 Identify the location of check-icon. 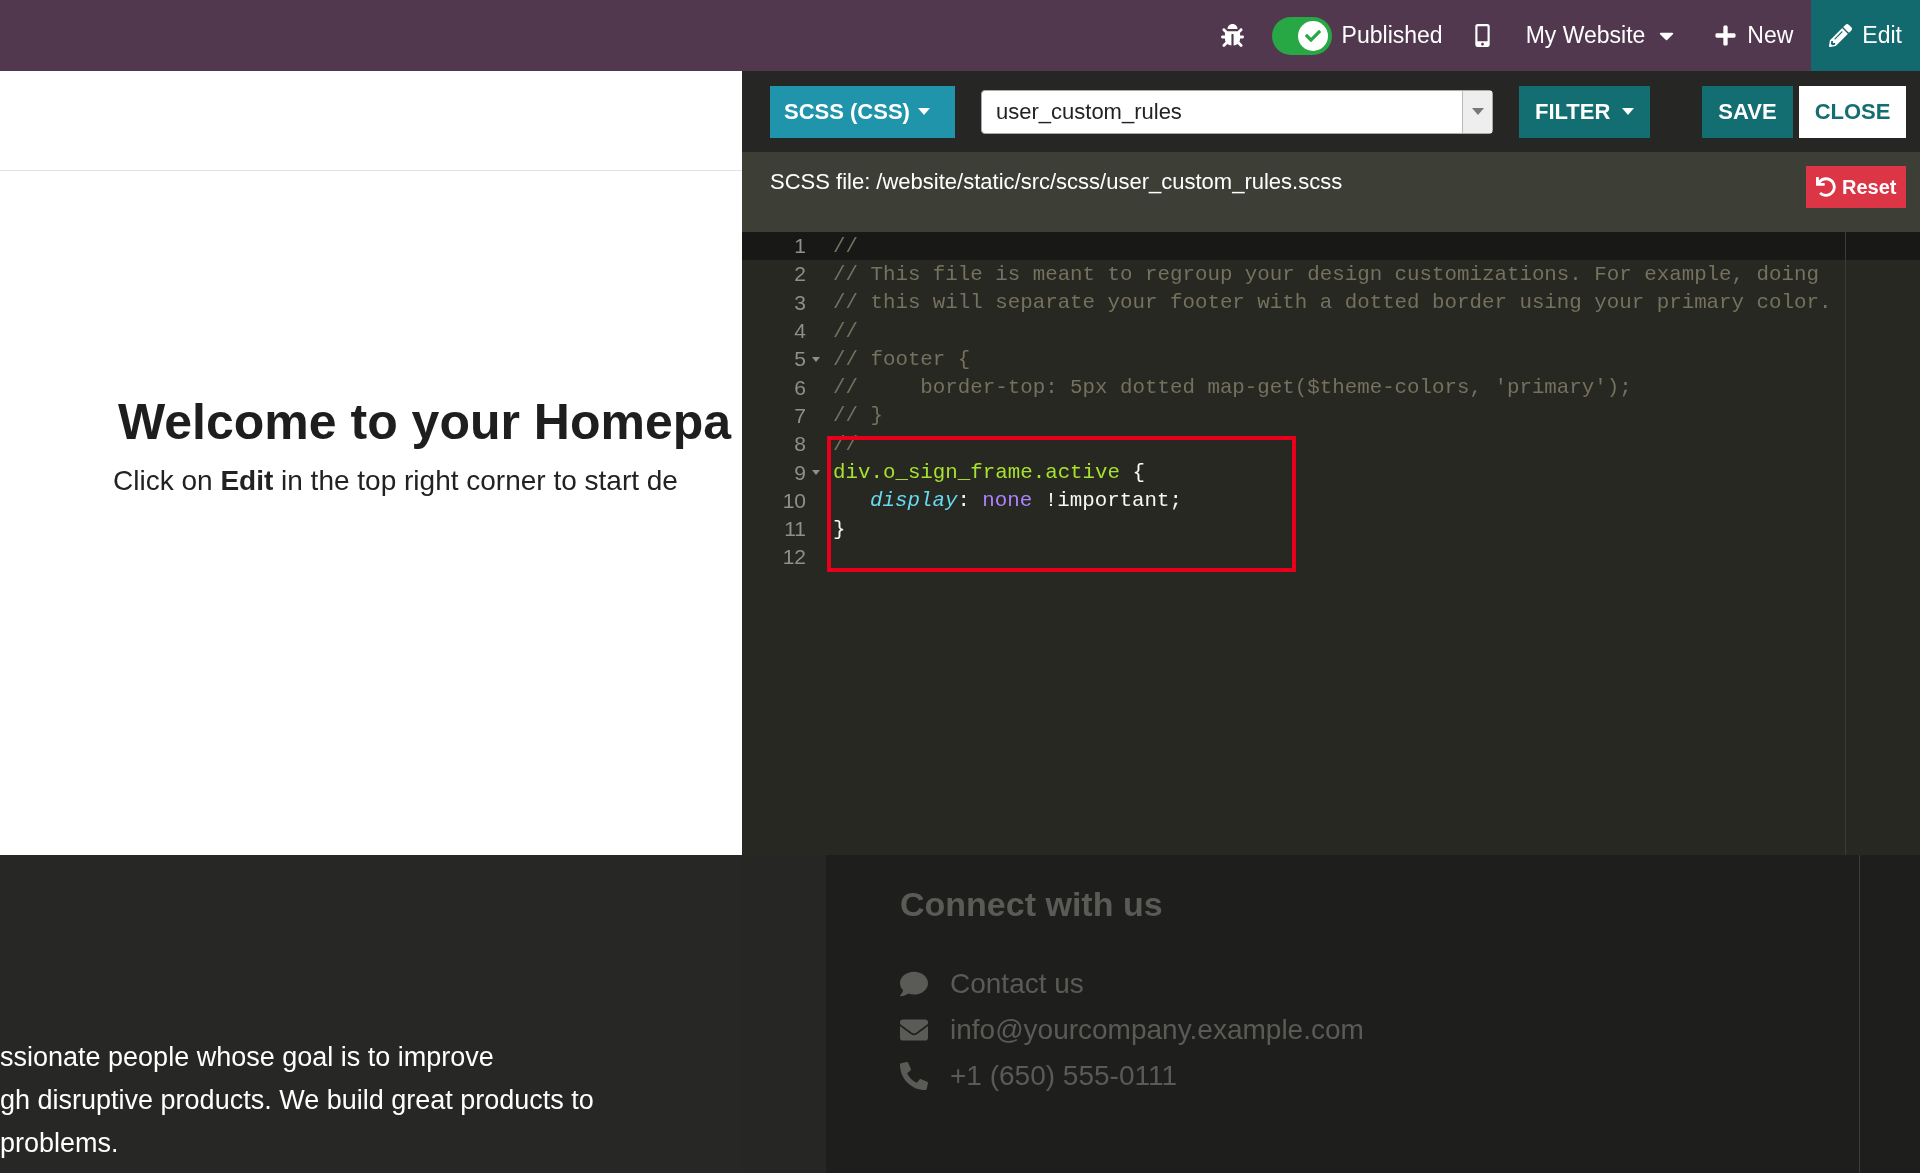
(1312, 35).